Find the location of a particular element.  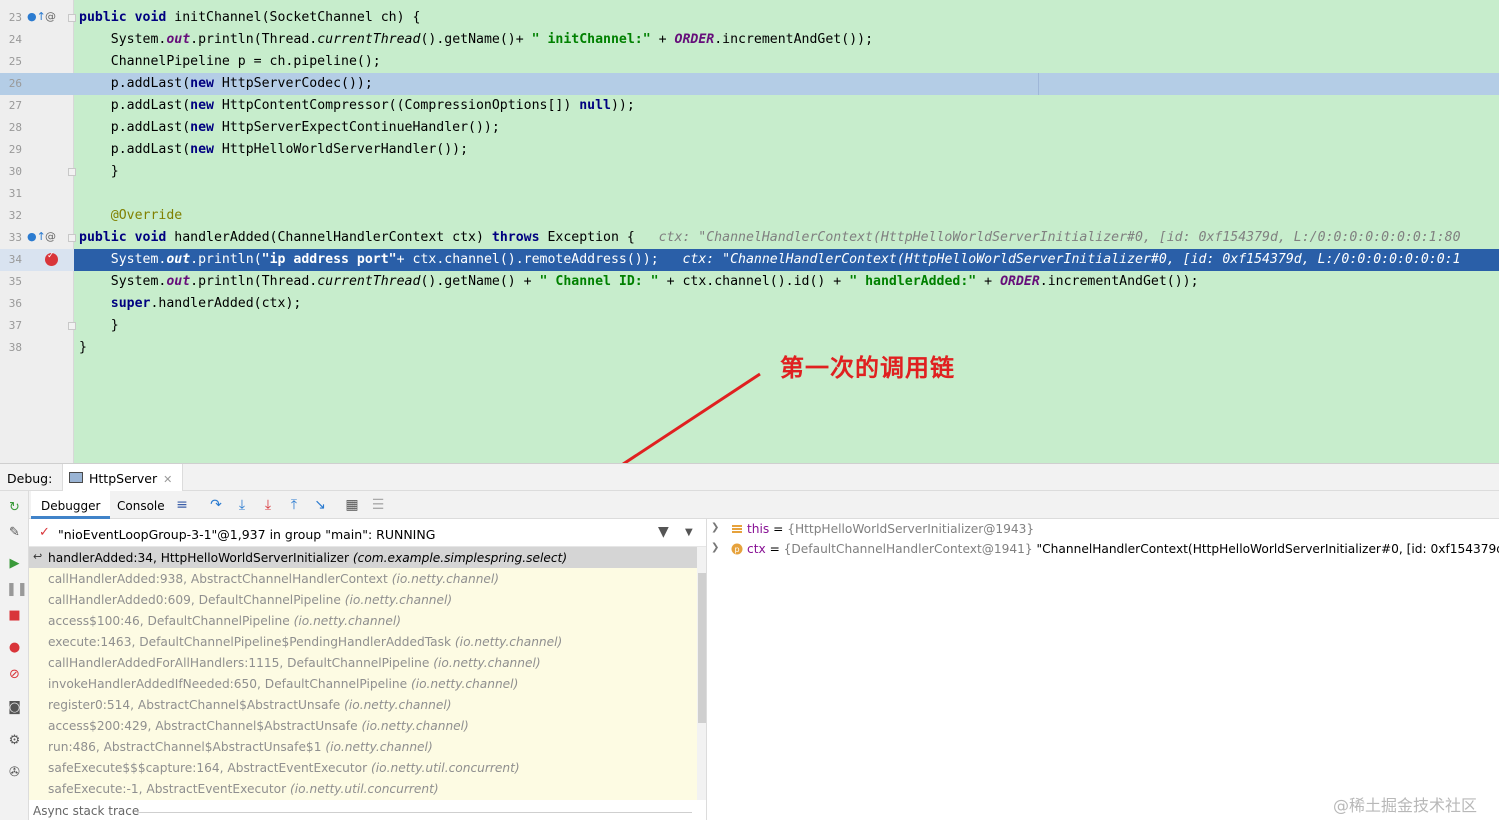

resume-icon: ▶ is located at coordinates (14, 563).